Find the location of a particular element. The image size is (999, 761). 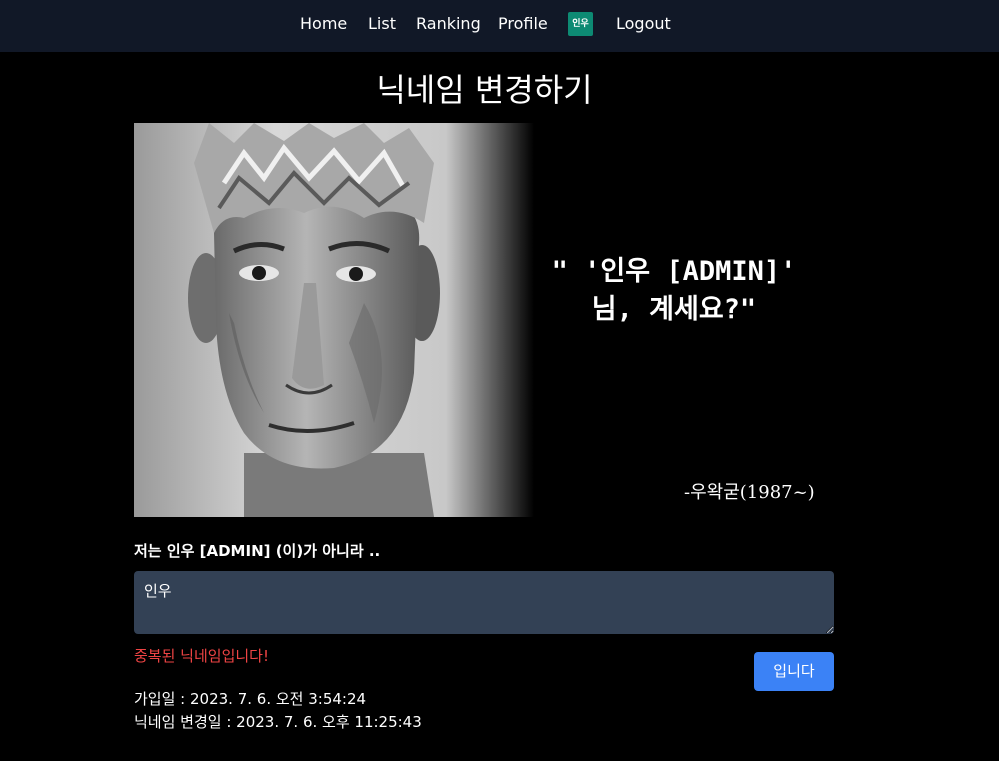

error-message: 중복된 닉네임입니다! is located at coordinates (201, 656).